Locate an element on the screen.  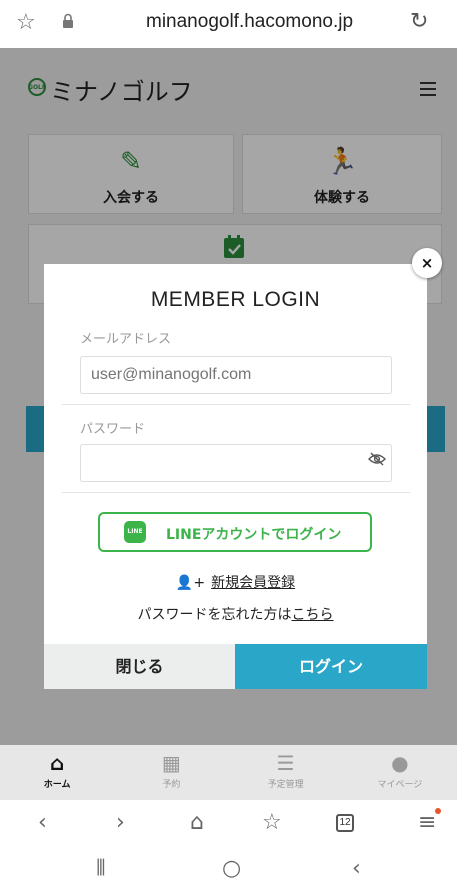
nav-reserve: ▦ 予約 is located at coordinates (171, 772).